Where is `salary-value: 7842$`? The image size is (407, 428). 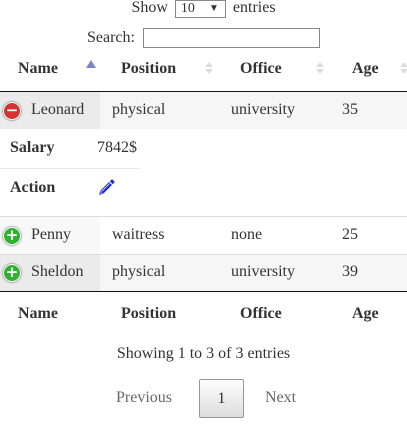 salary-value: 7842$ is located at coordinates (117, 147).